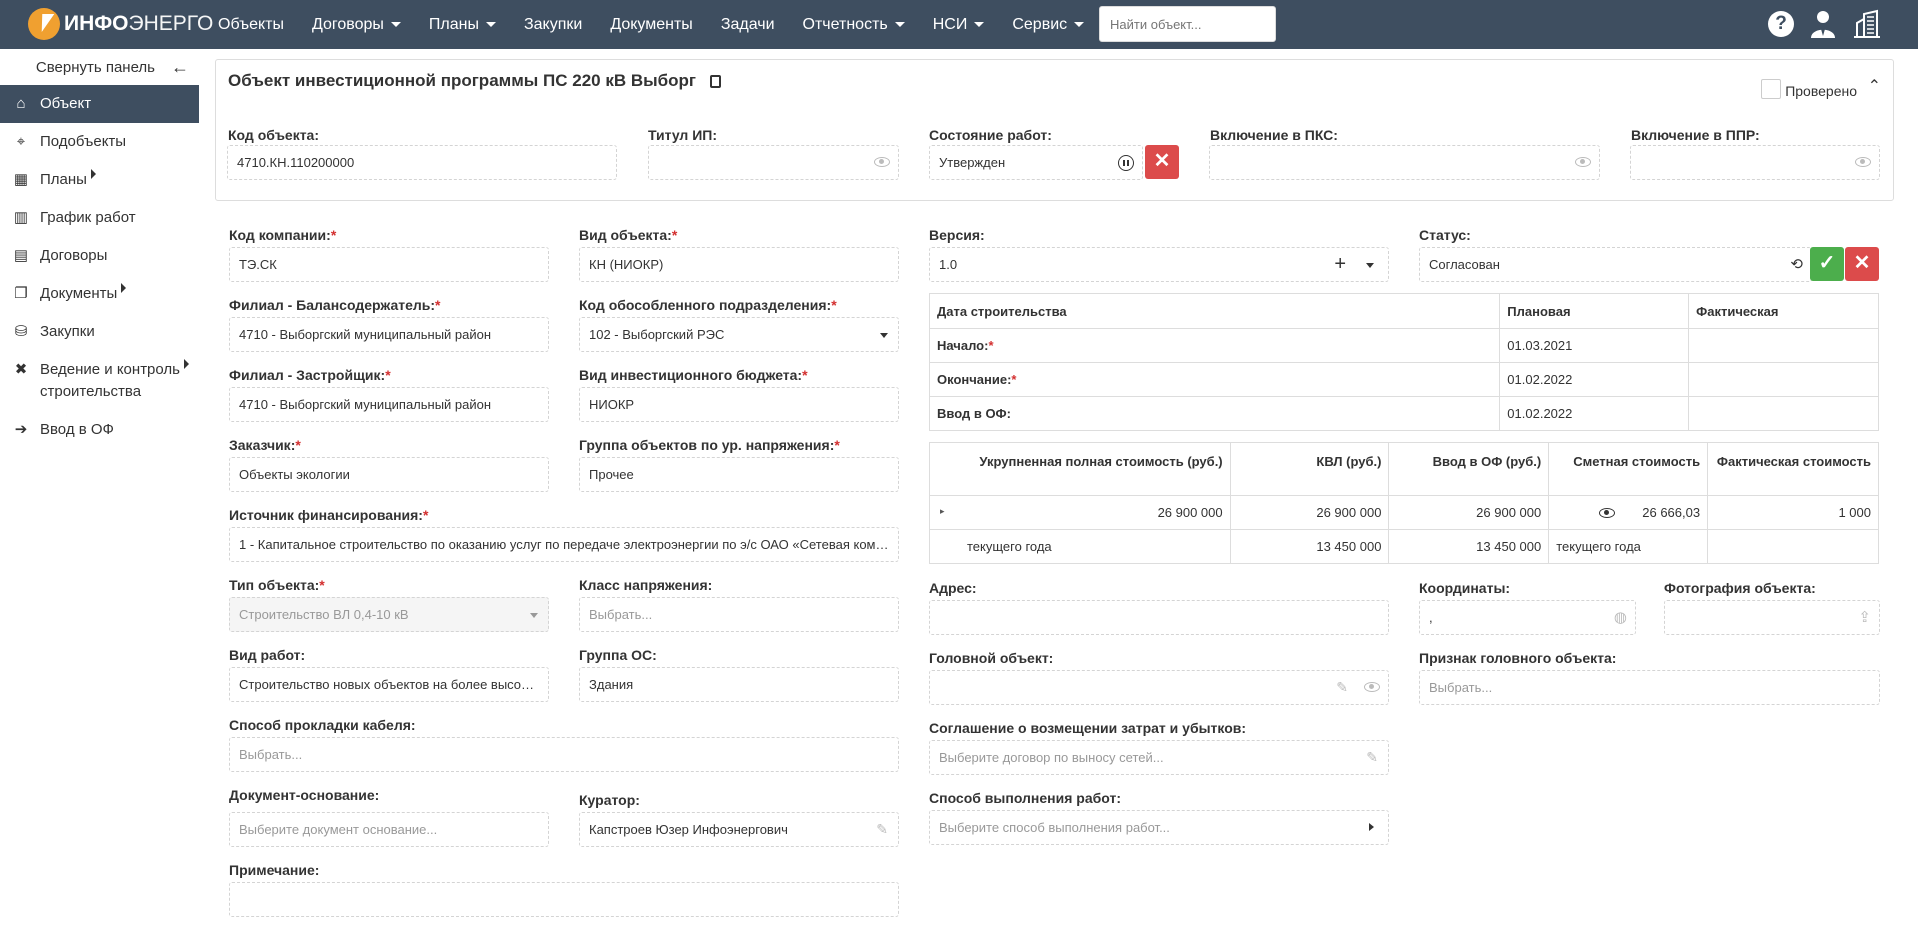 The width and height of the screenshot is (1918, 946). Describe the element at coordinates (1036, 162) in the screenshot. I see `work-state-field: Утвержден` at that location.